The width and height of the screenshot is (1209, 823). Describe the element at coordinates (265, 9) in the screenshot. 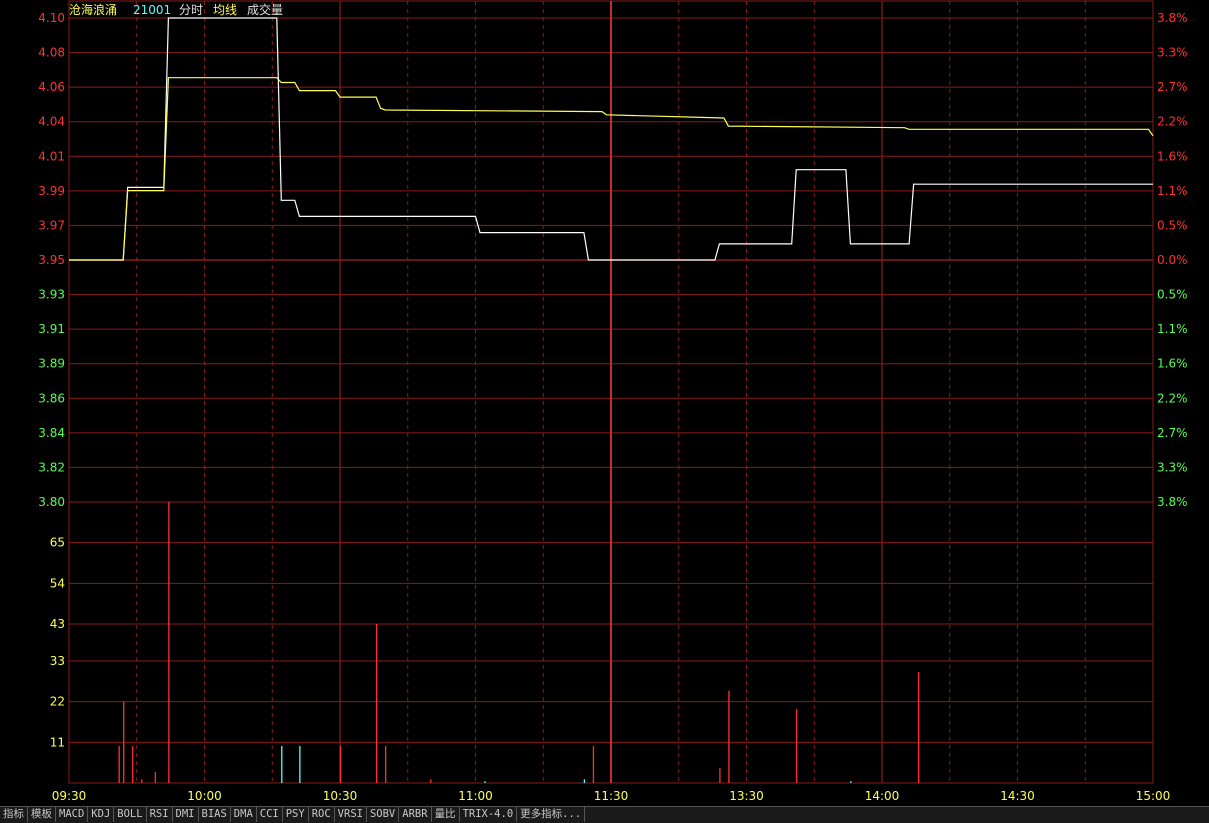

I see `legend-volume: 成交量` at that location.